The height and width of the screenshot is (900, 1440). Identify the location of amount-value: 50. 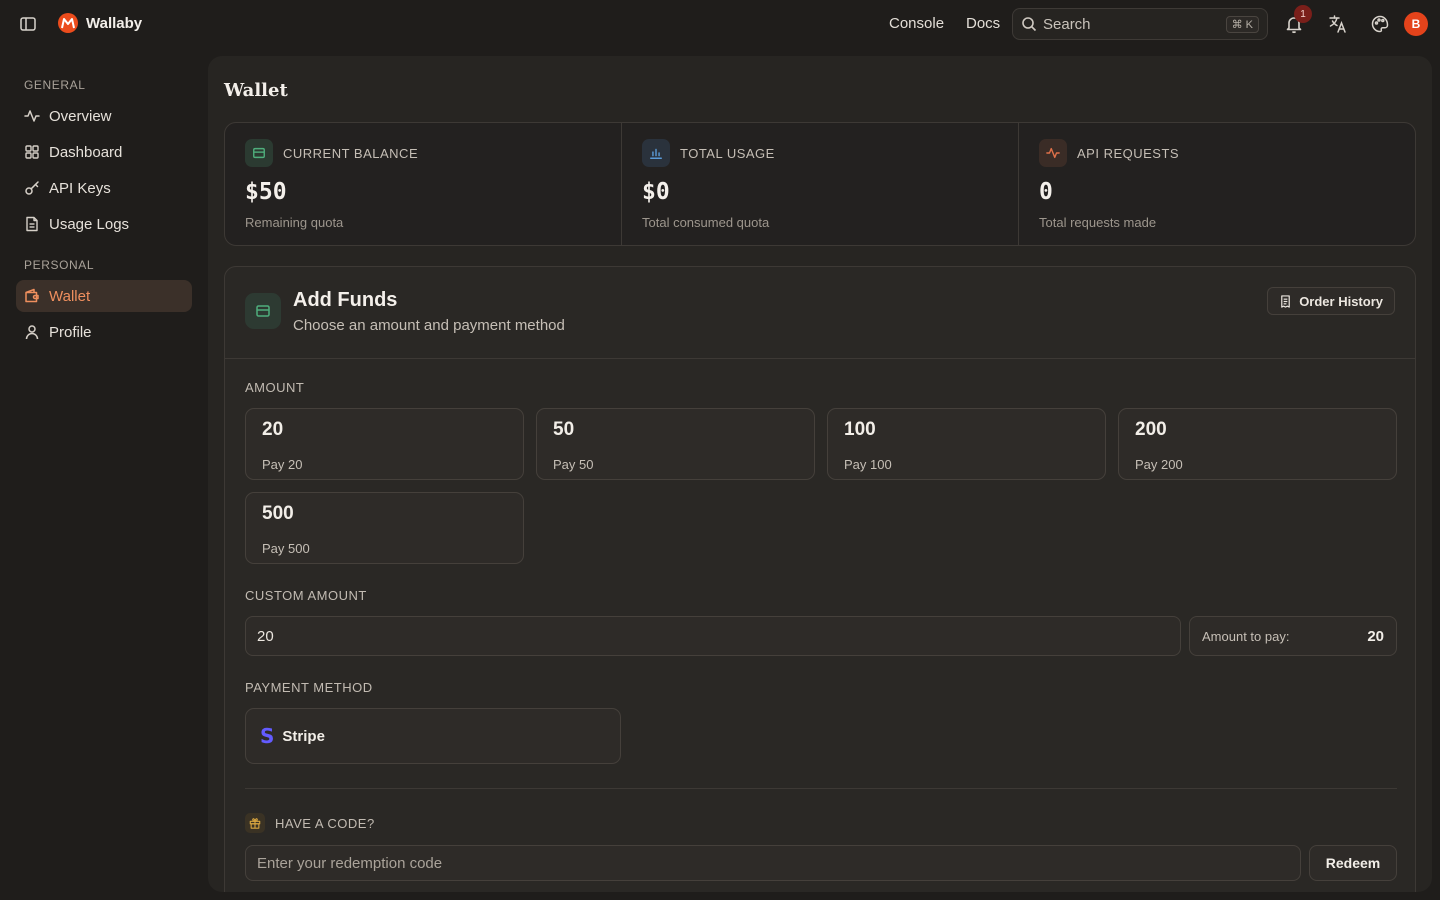
(564, 429).